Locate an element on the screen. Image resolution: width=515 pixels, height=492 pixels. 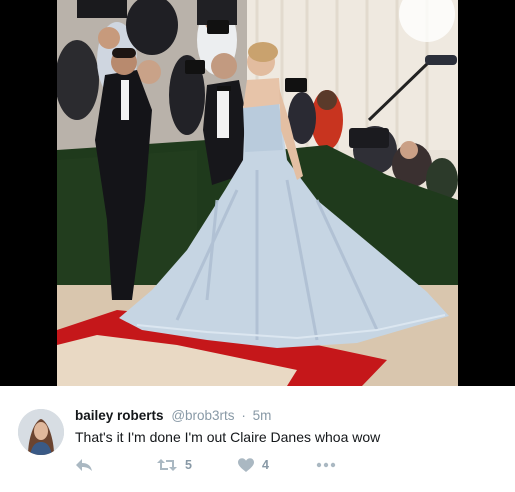
reply-button is located at coordinates (84, 465).